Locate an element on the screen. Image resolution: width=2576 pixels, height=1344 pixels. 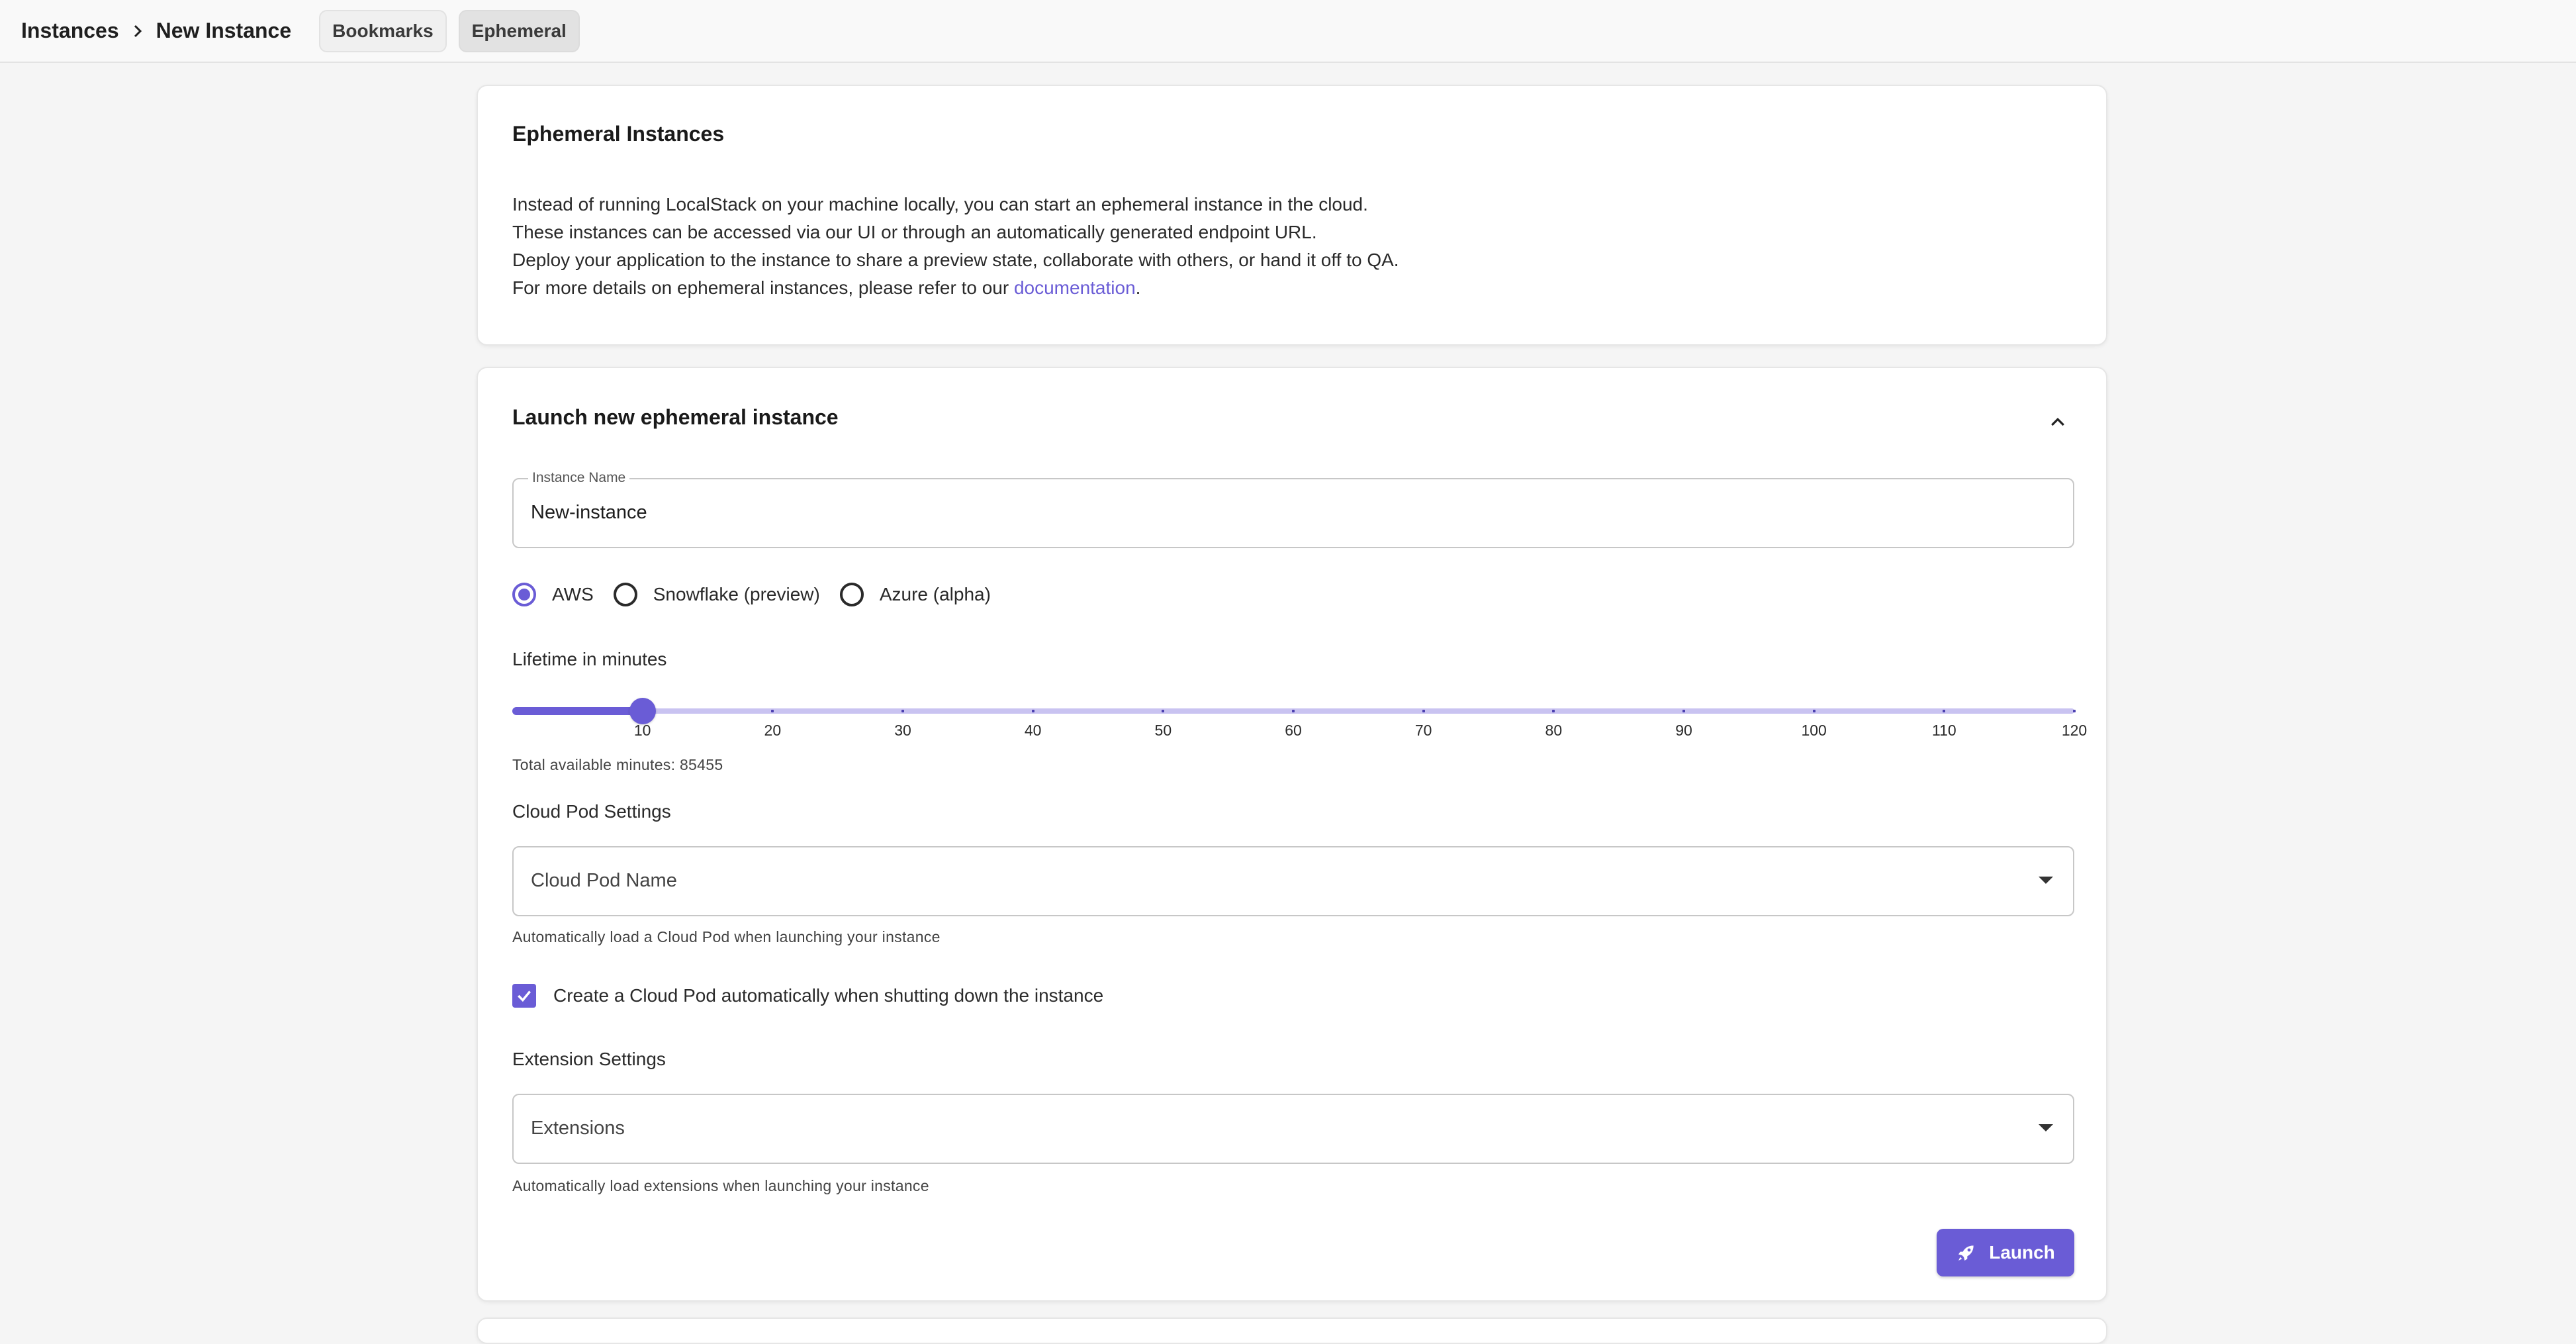
available-minutes: Total available minutes: 85455 is located at coordinates (617, 764).